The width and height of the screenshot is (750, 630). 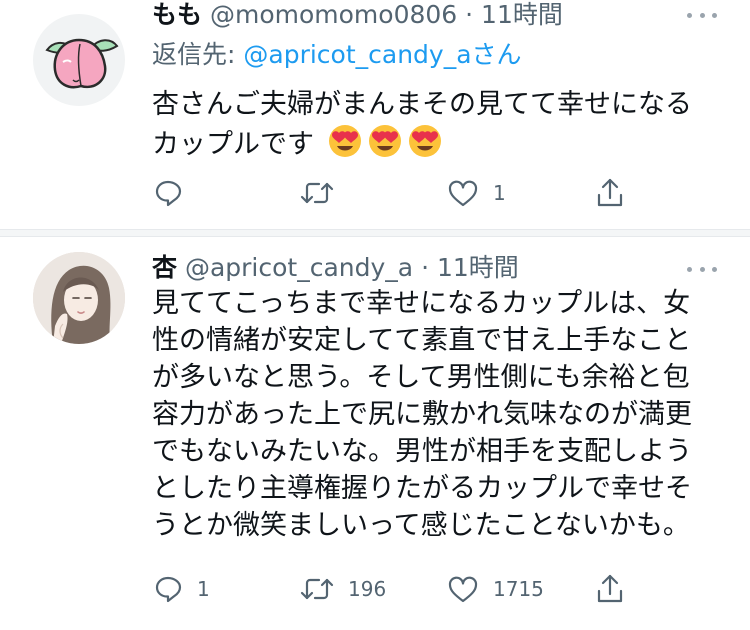 What do you see at coordinates (357, 54) in the screenshot?
I see `reply-to-handle: @apricot_candy_a` at bounding box center [357, 54].